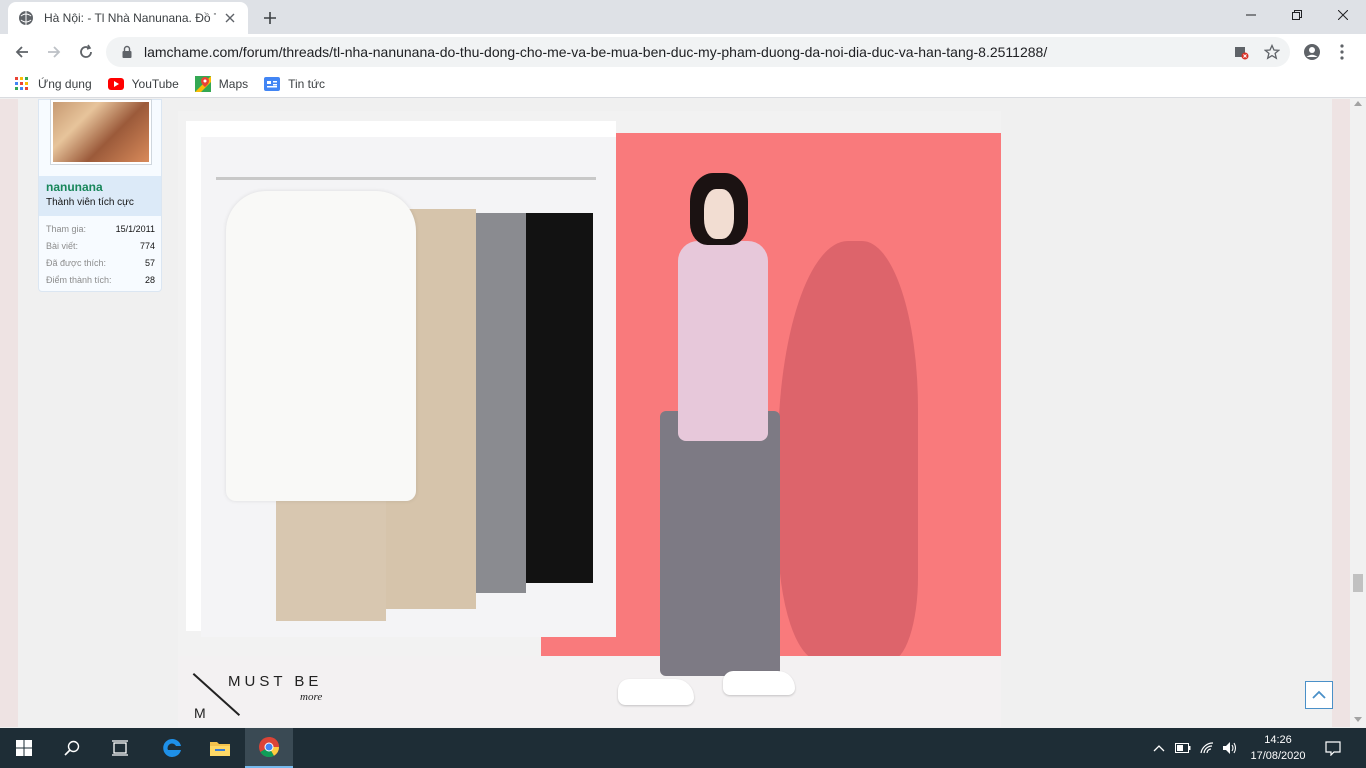 The image size is (1366, 768). Describe the element at coordinates (155, 83) in the screenshot. I see `bookmark-label: YouTube` at that location.